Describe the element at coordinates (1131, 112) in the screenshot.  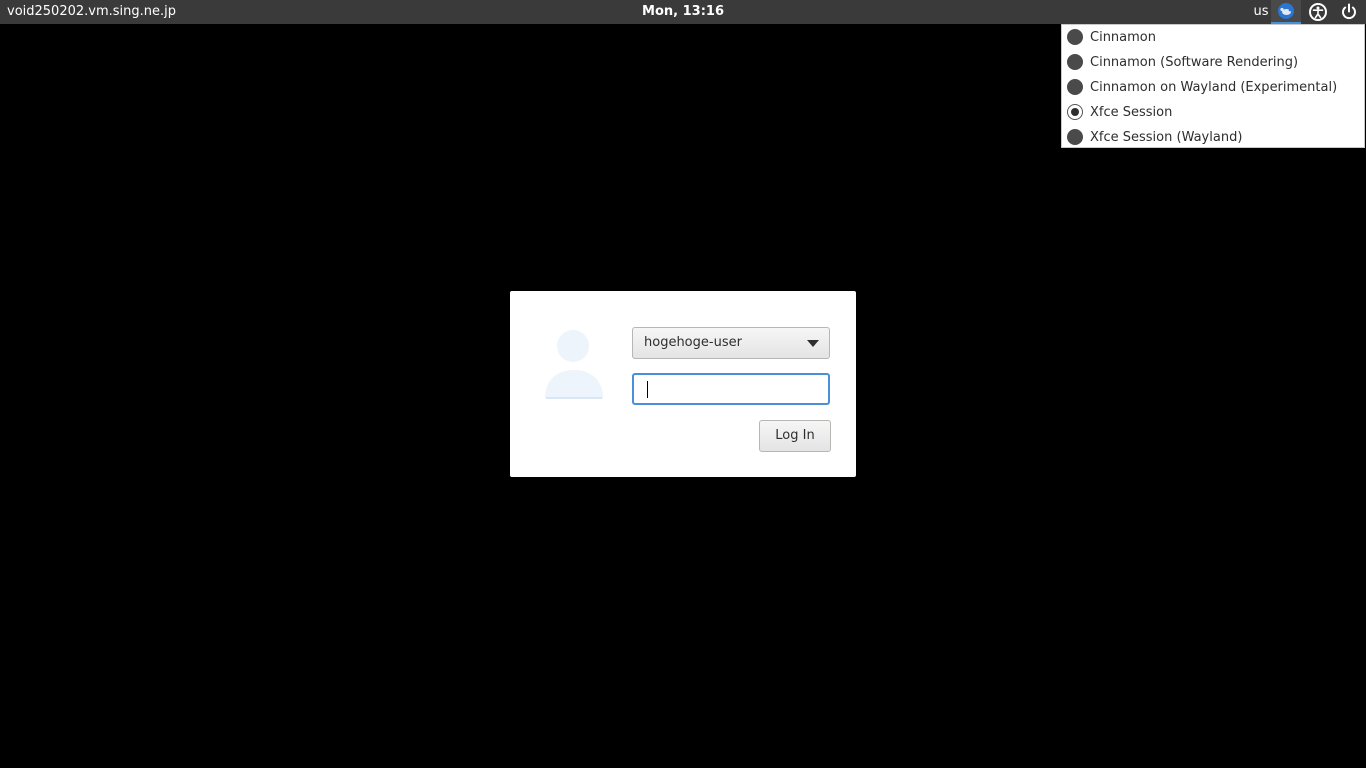
I see `session-item-label: Xfce Session` at that location.